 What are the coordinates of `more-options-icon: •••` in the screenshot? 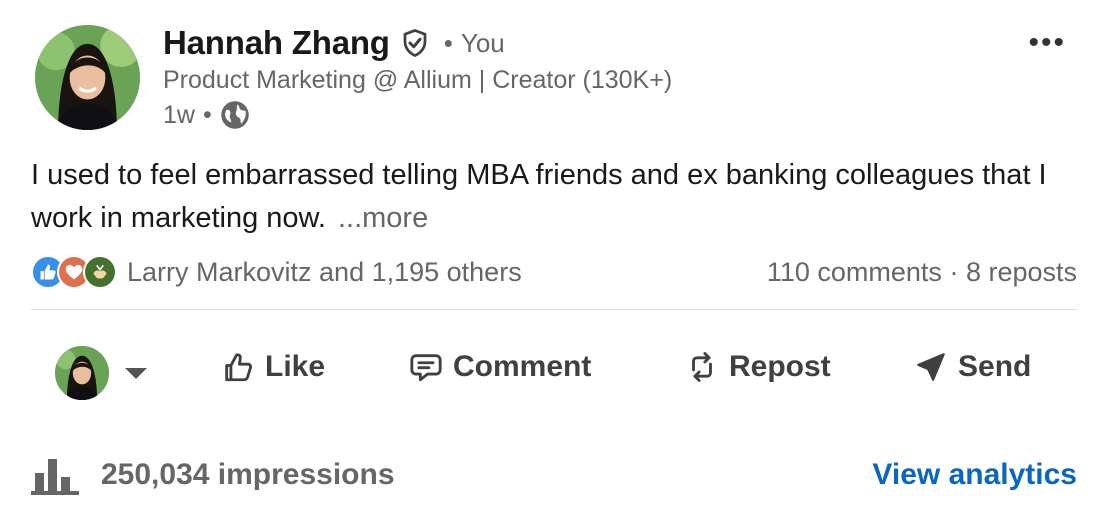 It's located at (1047, 43).